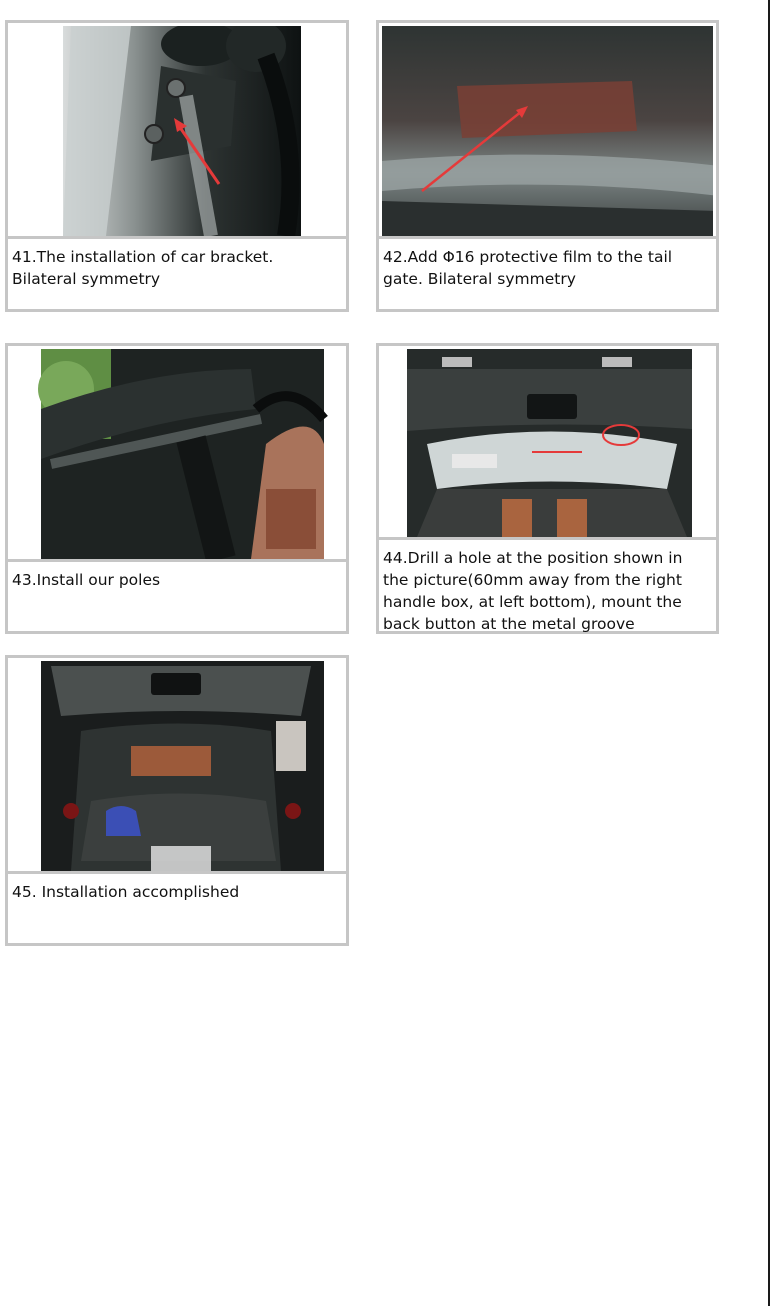 The height and width of the screenshot is (1306, 779). Describe the element at coordinates (177, 595) in the screenshot. I see `step-43-caption: 43.Install our poles` at that location.